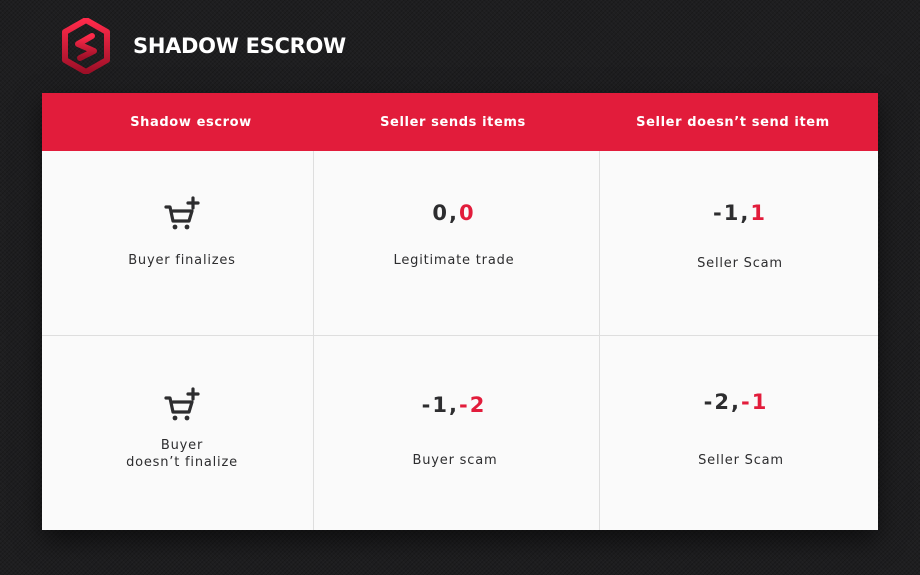 Image resolution: width=920 pixels, height=575 pixels. What do you see at coordinates (733, 122) in the screenshot?
I see `header-seller-not-send: Seller doesn’t send item` at bounding box center [733, 122].